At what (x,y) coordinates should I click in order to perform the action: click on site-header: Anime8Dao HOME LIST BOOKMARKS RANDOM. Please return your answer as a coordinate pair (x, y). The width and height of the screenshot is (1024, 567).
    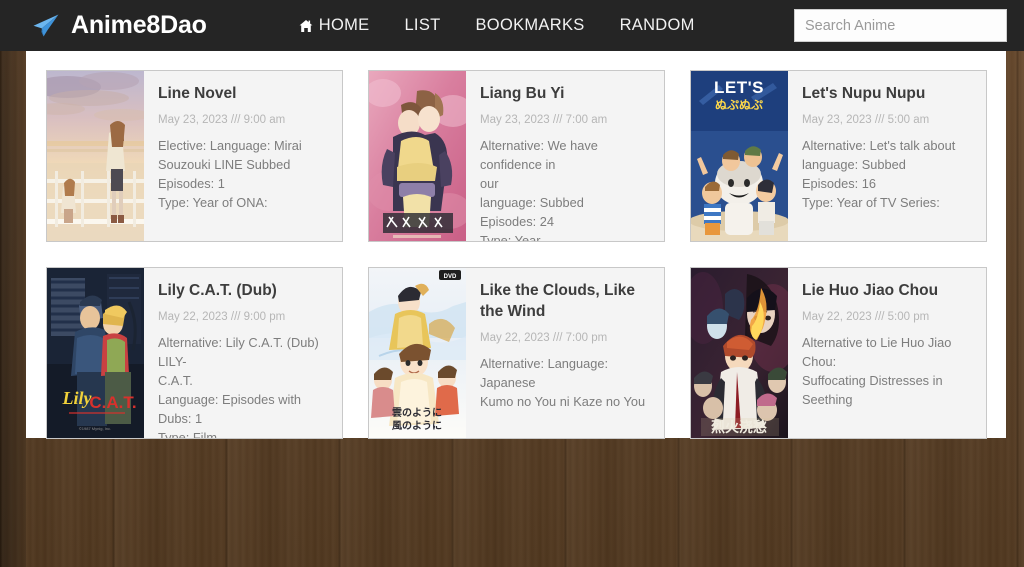
    Looking at the image, I should click on (512, 25).